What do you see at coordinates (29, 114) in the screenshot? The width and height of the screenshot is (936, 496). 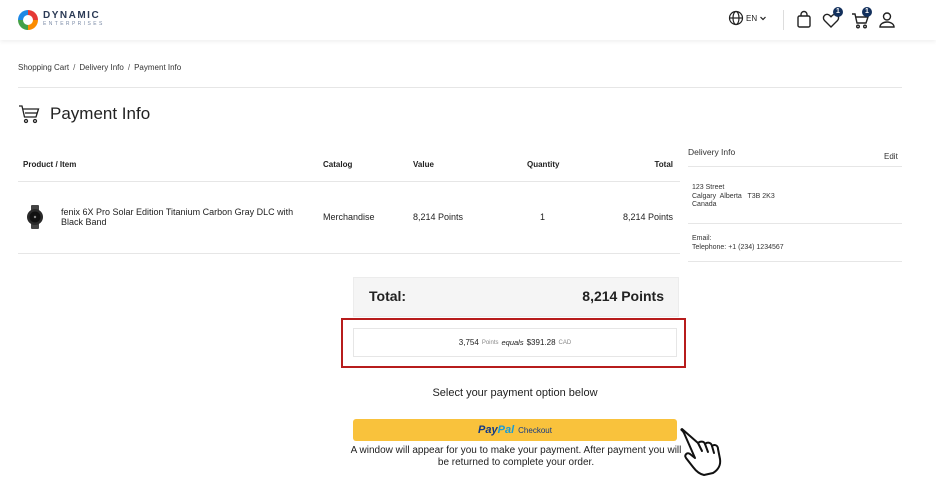 I see `shopping-cart-icon` at bounding box center [29, 114].